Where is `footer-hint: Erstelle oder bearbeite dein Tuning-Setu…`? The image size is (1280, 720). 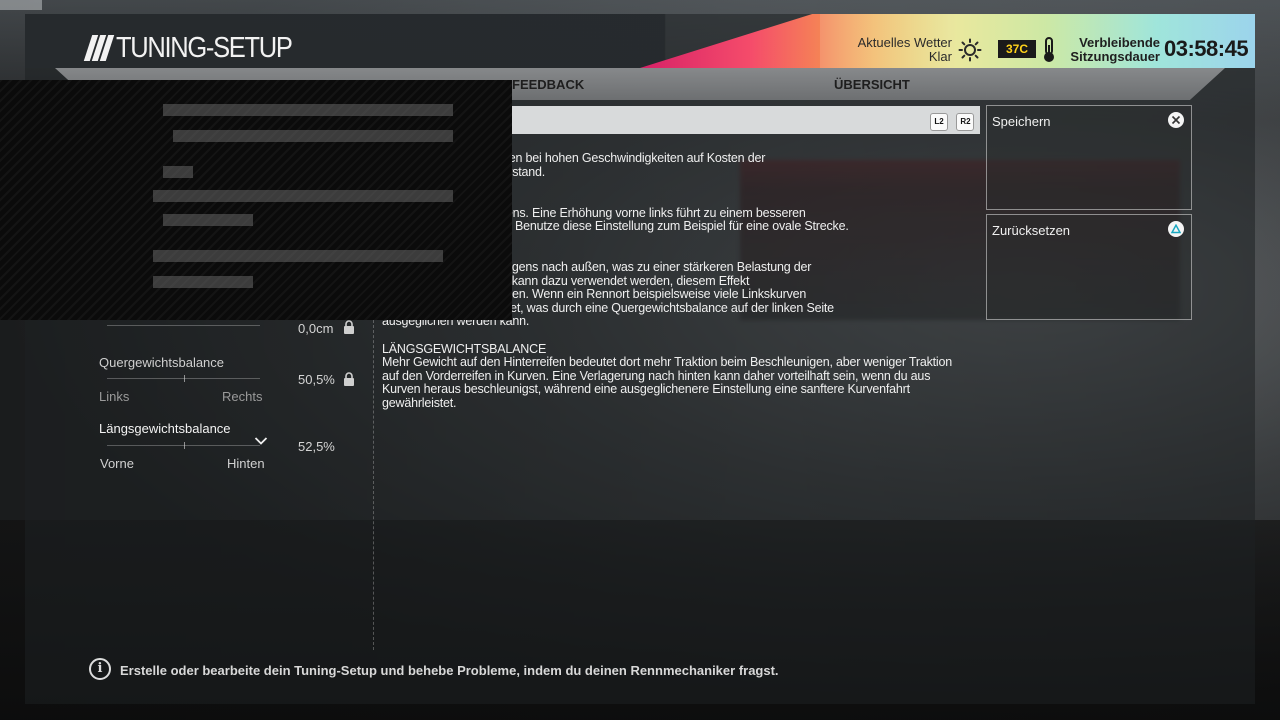 footer-hint: Erstelle oder bearbeite dein Tuning-Setu… is located at coordinates (449, 670).